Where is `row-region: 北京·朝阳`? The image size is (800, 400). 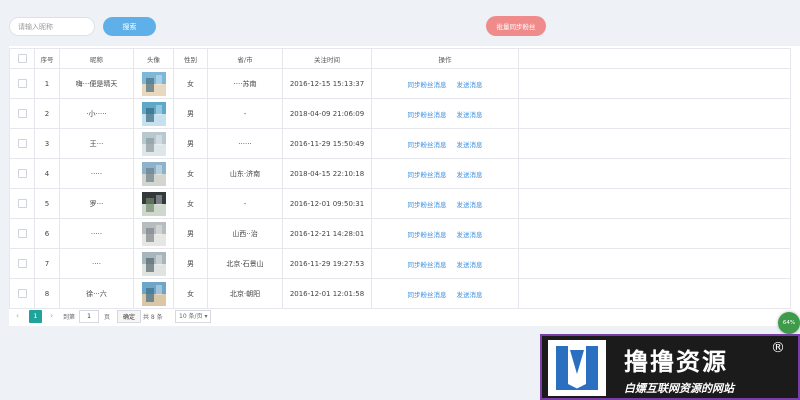 row-region: 北京·朝阳 is located at coordinates (245, 293).